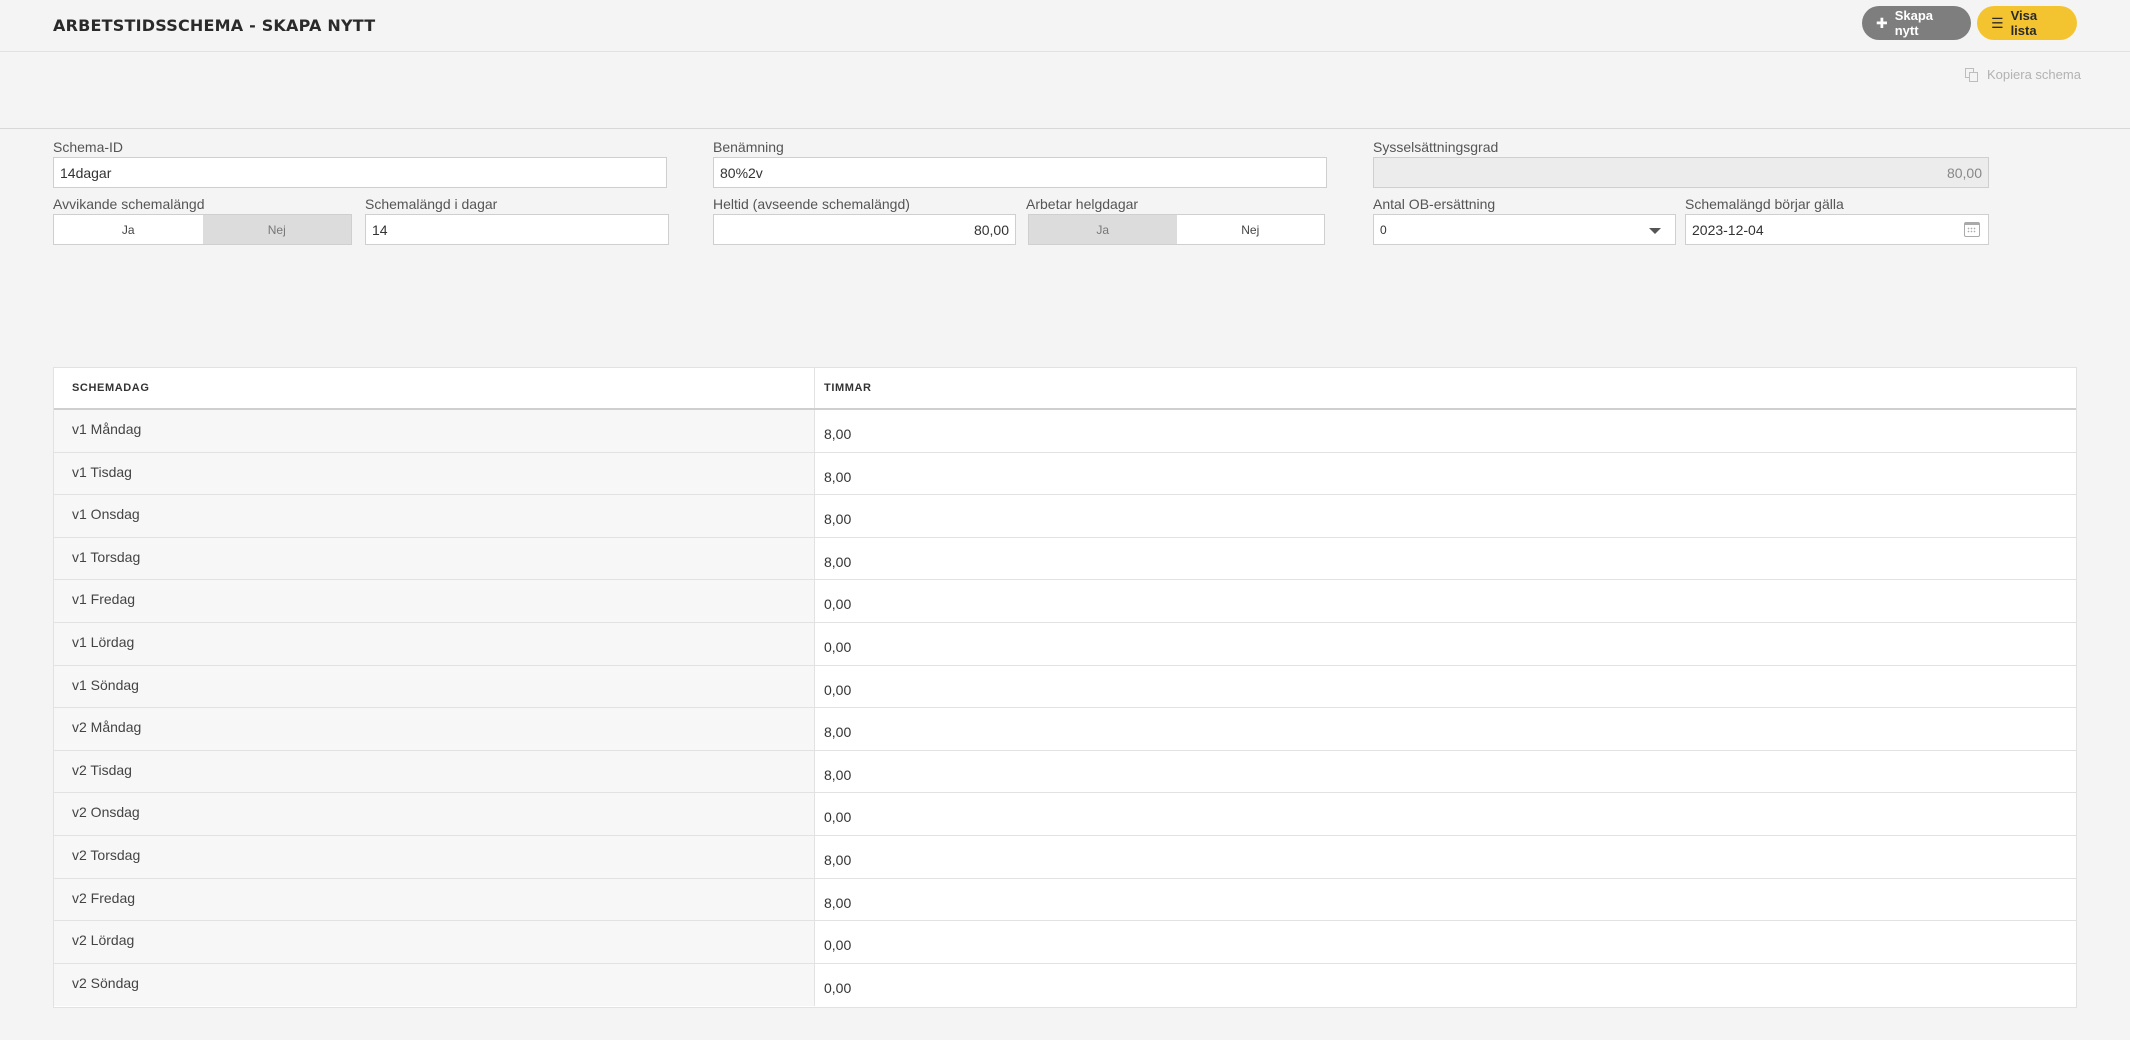  I want to click on schedule-day-cell: v1 Måndag, so click(434, 431).